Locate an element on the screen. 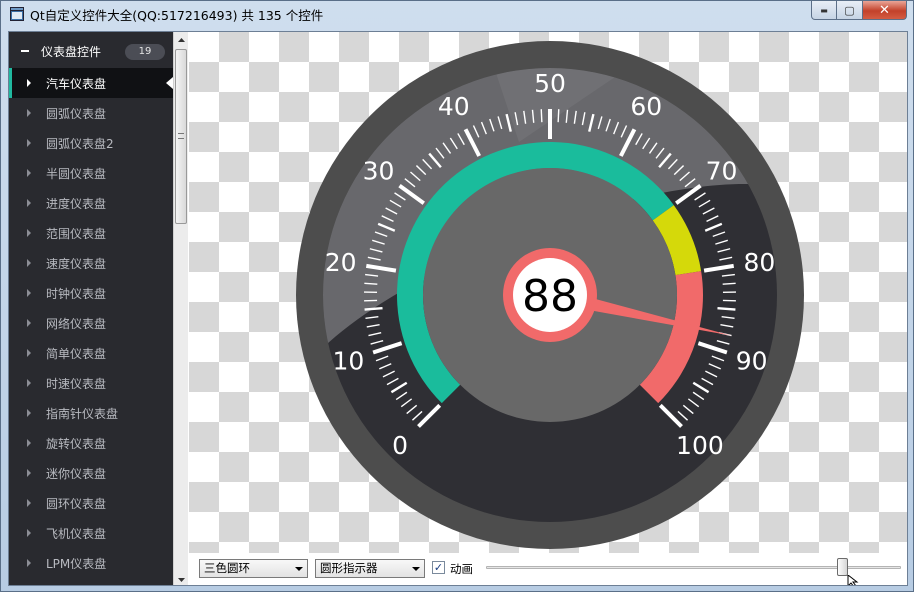 Image resolution: width=914 pixels, height=592 pixels. grip-icon is located at coordinates (181, 136).